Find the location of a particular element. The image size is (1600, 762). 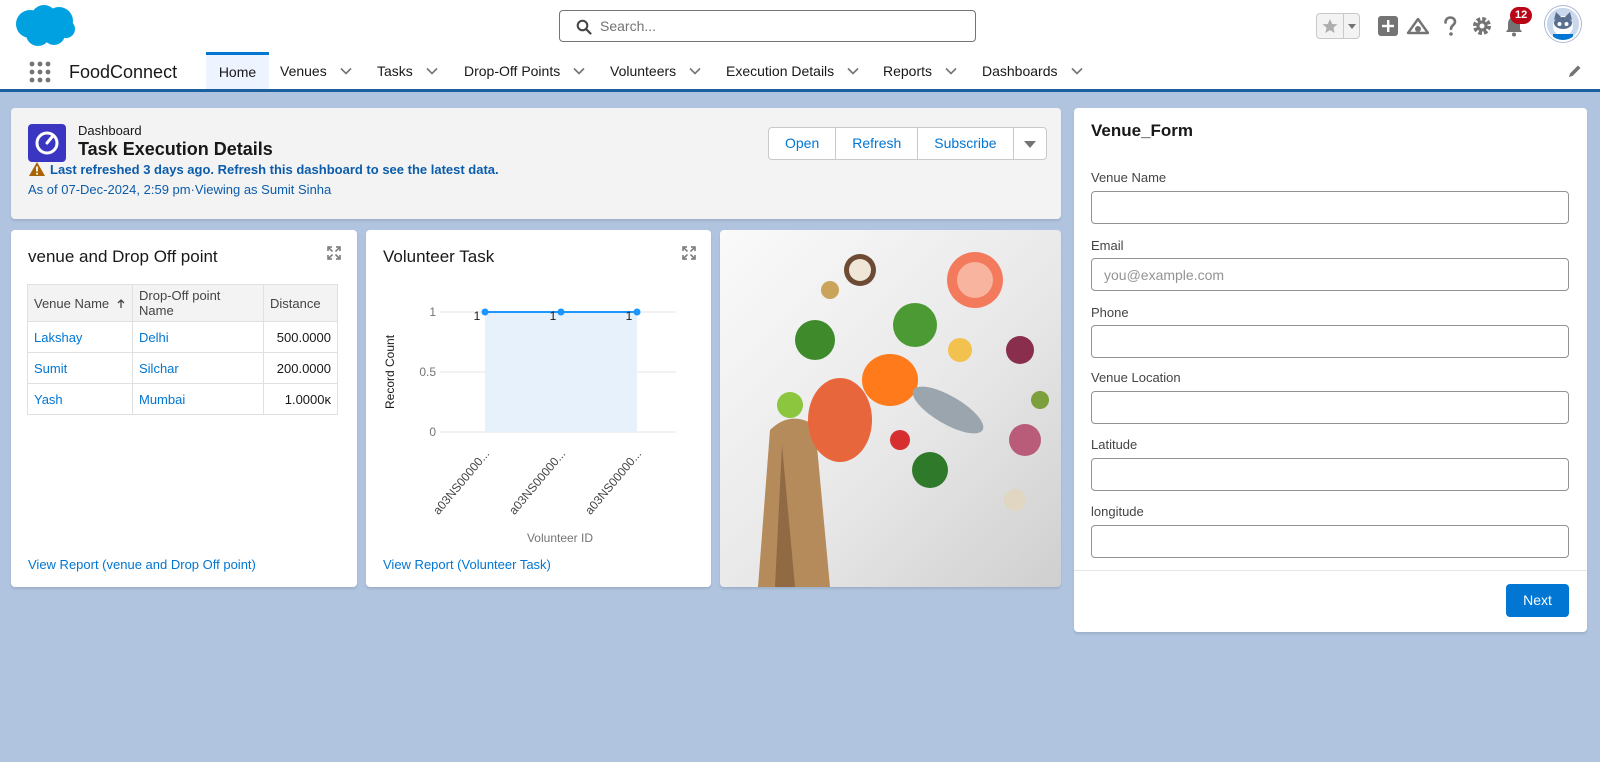

tab-volunteers: Volunteers is located at coordinates (656, 70).